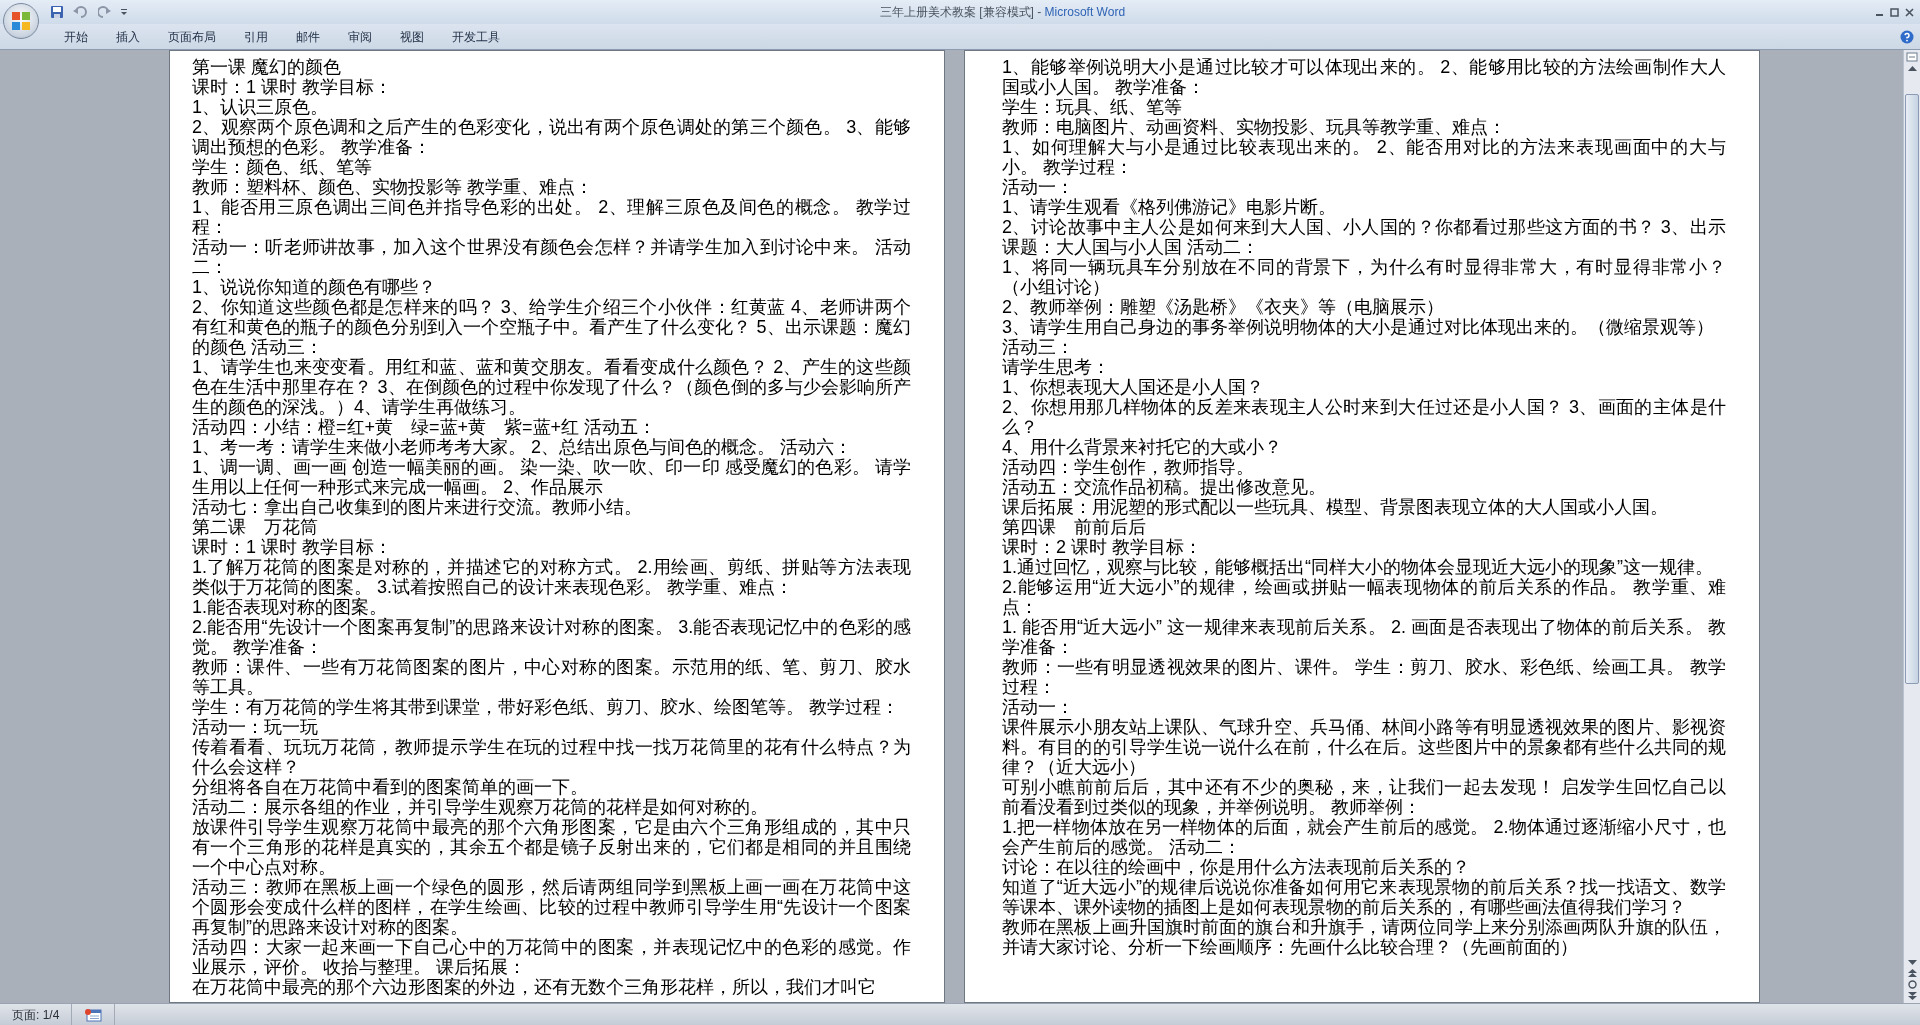 The height and width of the screenshot is (1025, 1920). Describe the element at coordinates (1364, 937) in the screenshot. I see `paragraph-text: 教师在黑板上画升国旗时前面的旗台和升旗手，请两位同学上来分别添画两队升旗的队伍，并请大家讨论、分析一下绘画顺序：先画什么比较合理？（先画前面的）` at that location.